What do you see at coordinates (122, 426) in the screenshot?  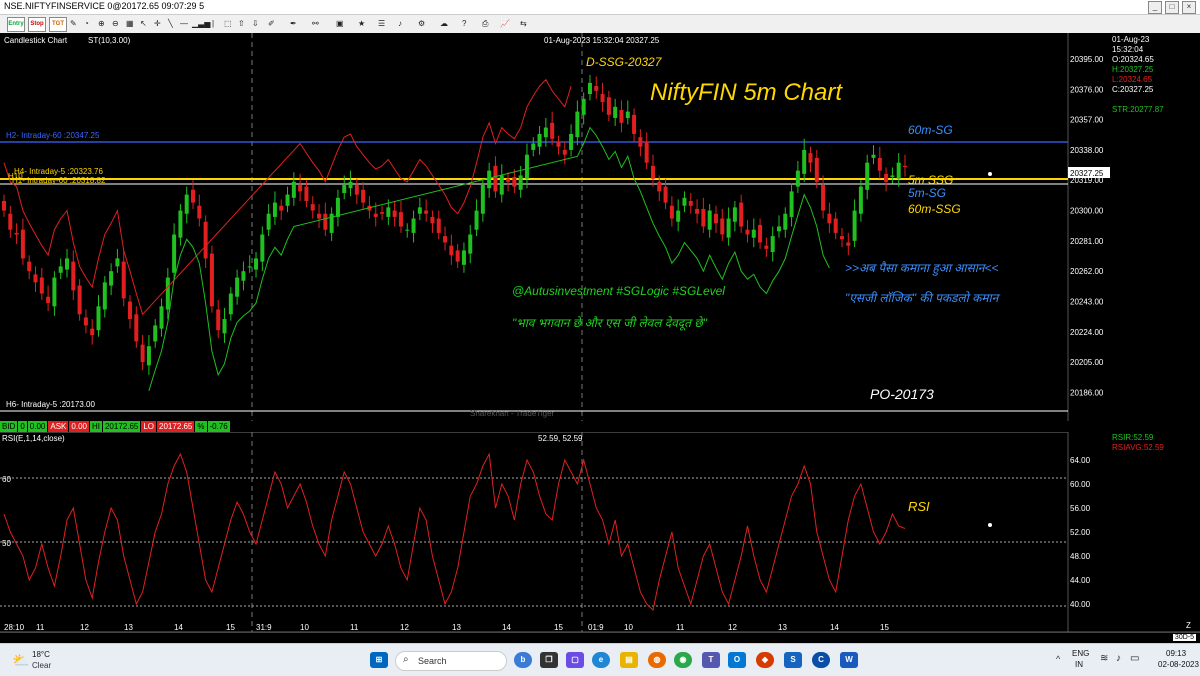 I see `high-value: 20172.65` at bounding box center [122, 426].